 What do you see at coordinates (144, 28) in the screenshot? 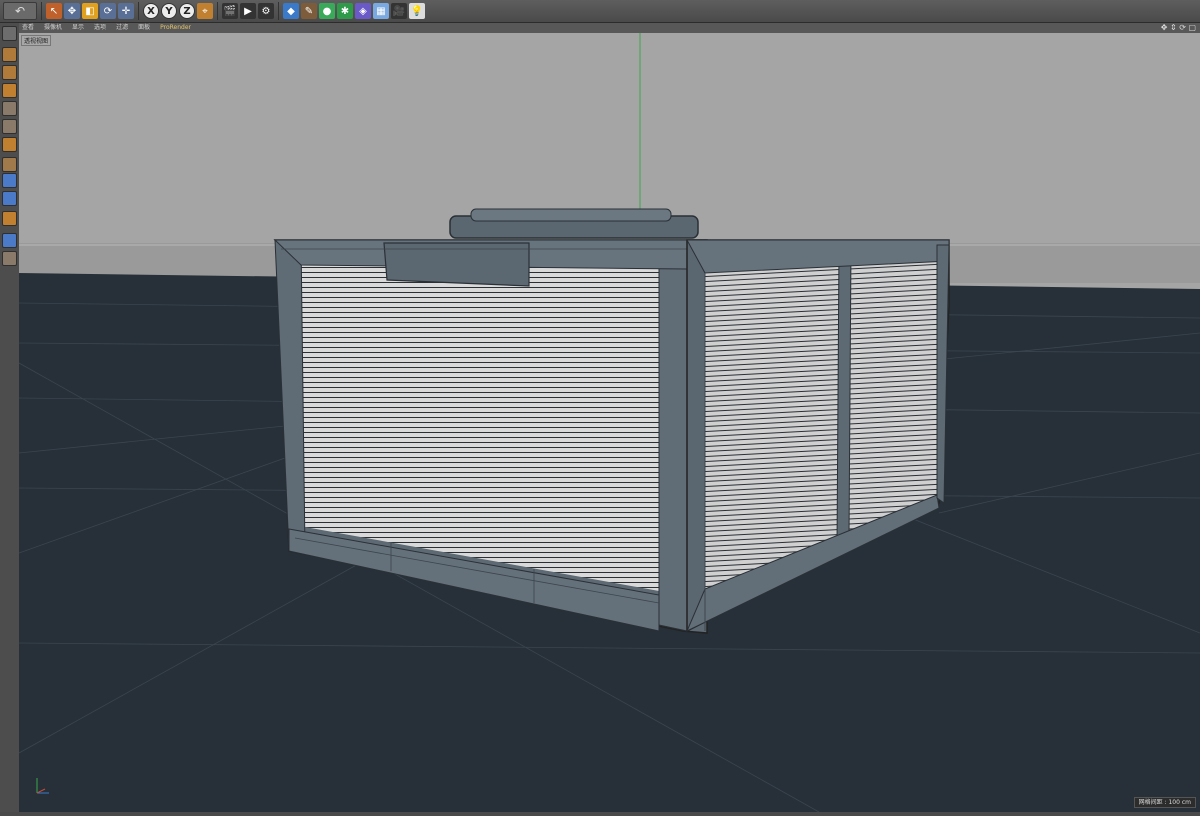
I see `menu-panel: 面板` at bounding box center [144, 28].